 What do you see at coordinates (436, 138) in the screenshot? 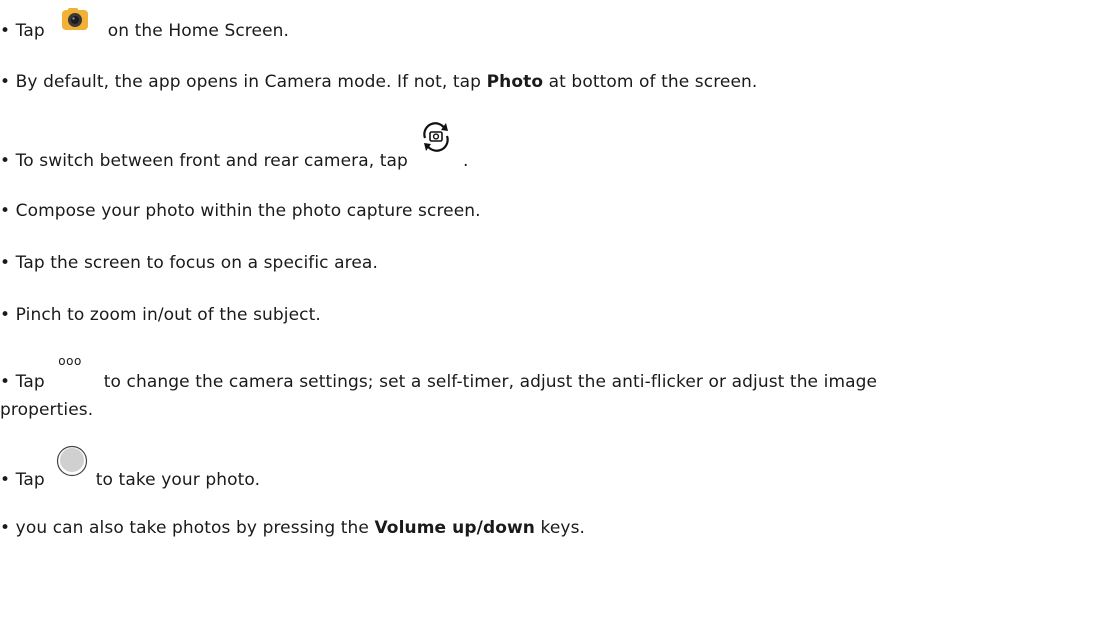
I see `switch-camera-icon` at bounding box center [436, 138].